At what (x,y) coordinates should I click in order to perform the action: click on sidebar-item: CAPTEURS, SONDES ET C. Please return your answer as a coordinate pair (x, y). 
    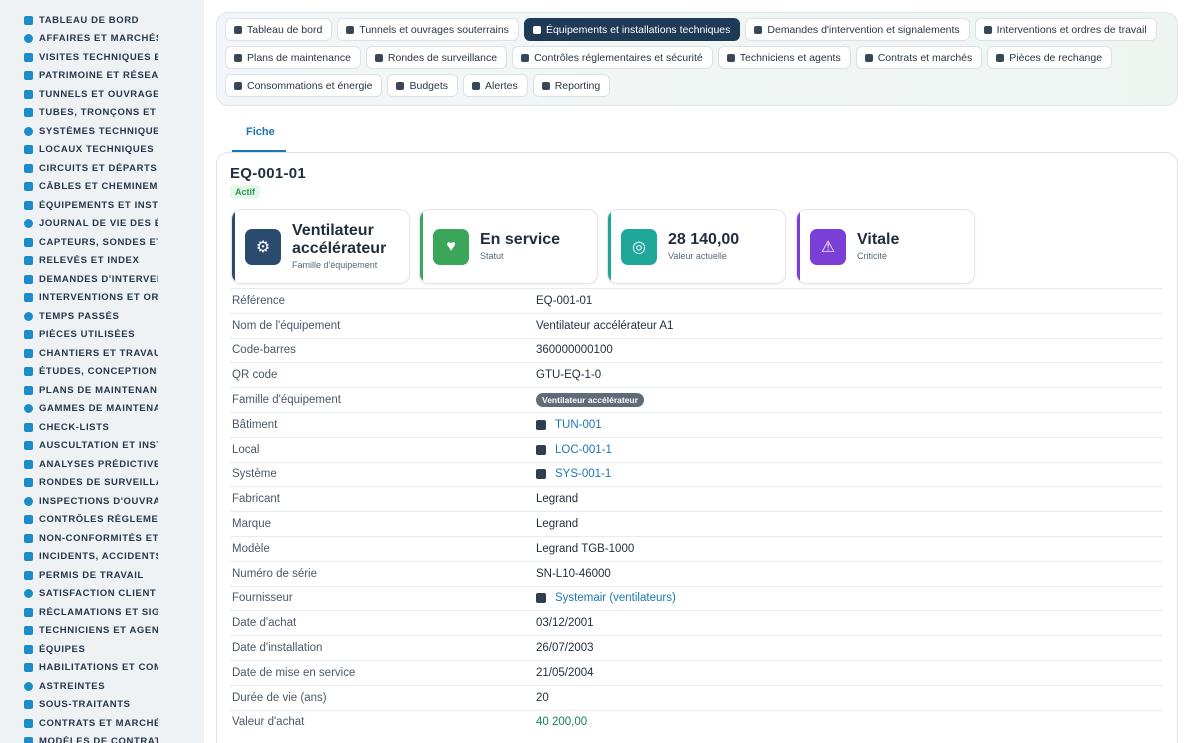
    Looking at the image, I should click on (79, 242).